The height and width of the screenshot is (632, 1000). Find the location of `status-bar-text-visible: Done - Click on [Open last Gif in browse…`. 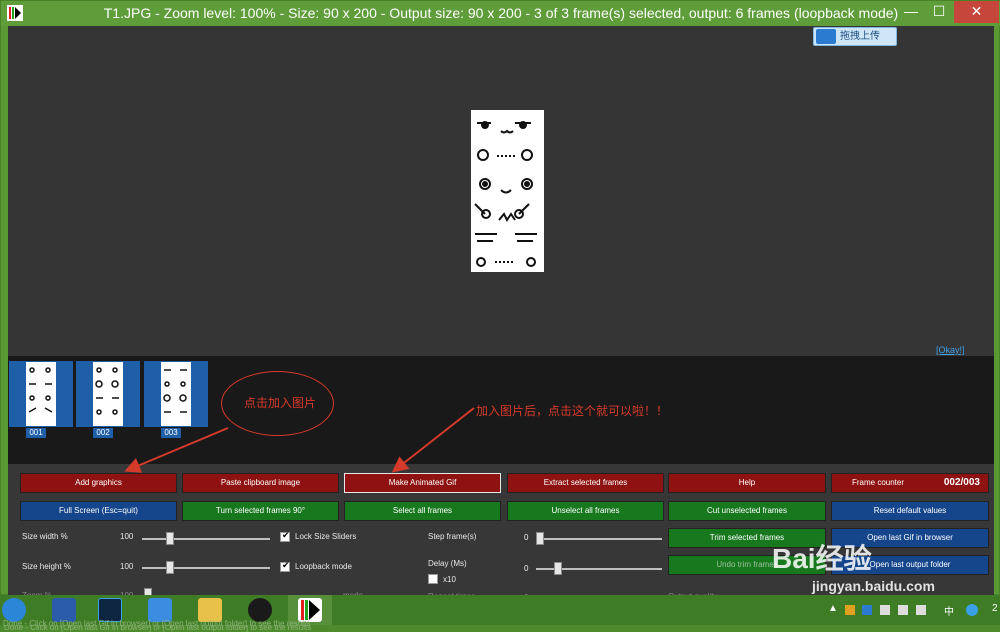

status-bar-text-visible: Done - Click on [Open last Gif in browse… is located at coordinates (157, 623).